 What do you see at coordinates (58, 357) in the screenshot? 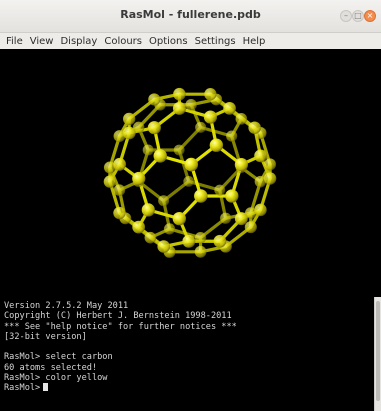
I see `console-line: RasMol> select carbon` at bounding box center [58, 357].